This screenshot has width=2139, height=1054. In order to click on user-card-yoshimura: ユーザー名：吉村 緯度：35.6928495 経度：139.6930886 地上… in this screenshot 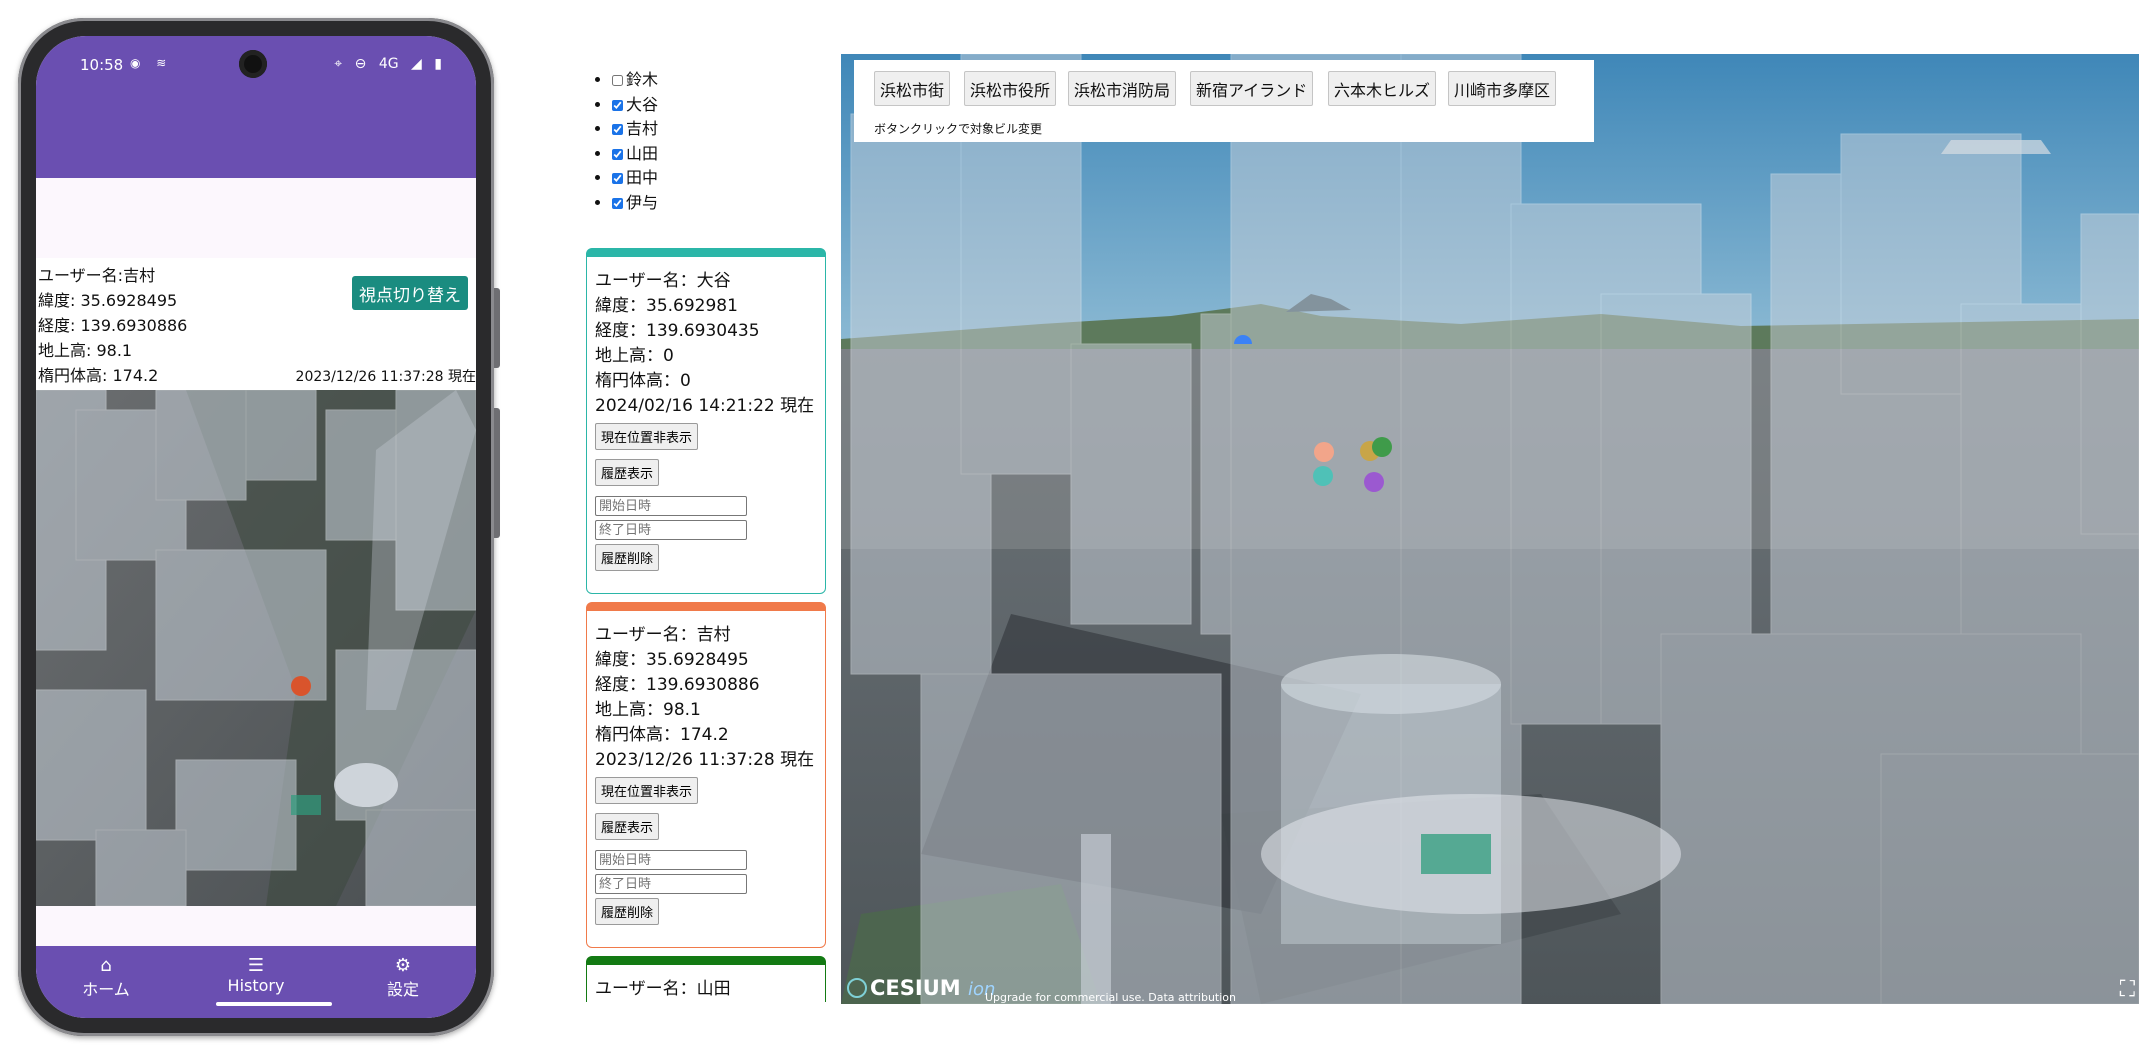, I will do `click(706, 775)`.